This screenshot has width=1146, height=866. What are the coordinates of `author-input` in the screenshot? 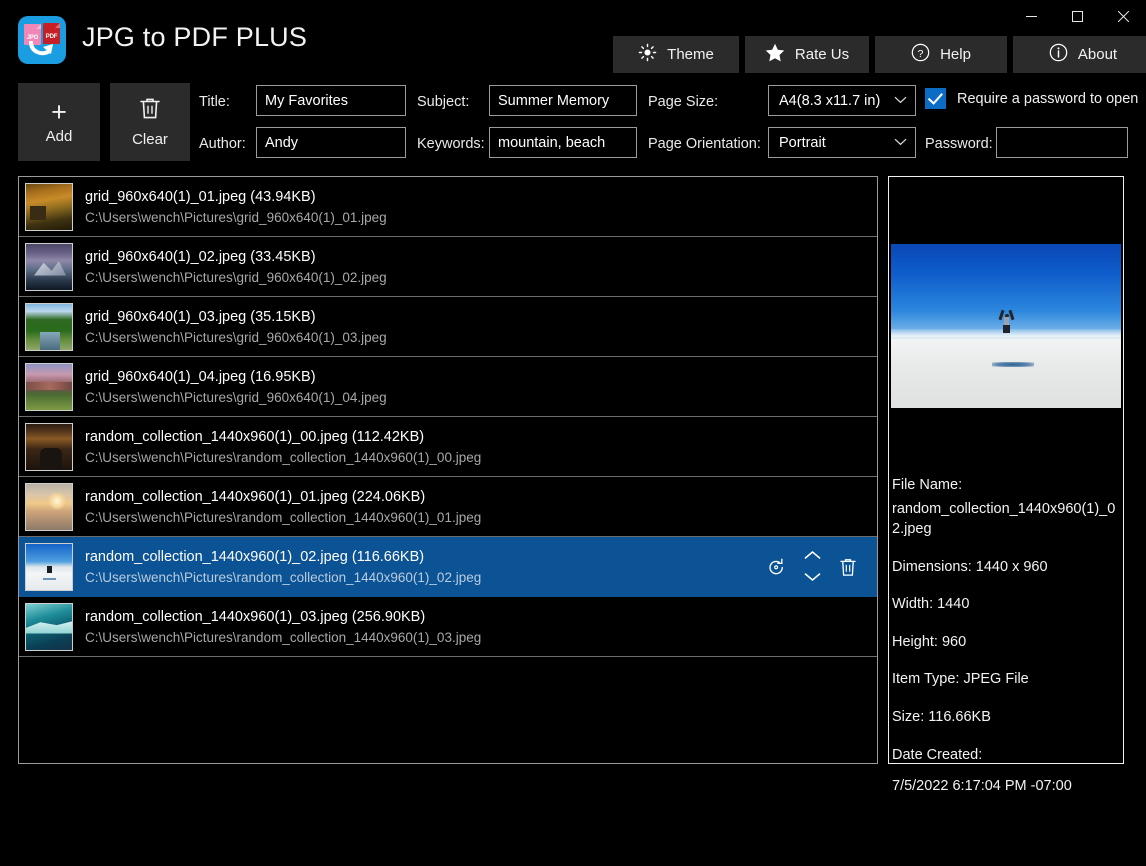 It's located at (331, 142).